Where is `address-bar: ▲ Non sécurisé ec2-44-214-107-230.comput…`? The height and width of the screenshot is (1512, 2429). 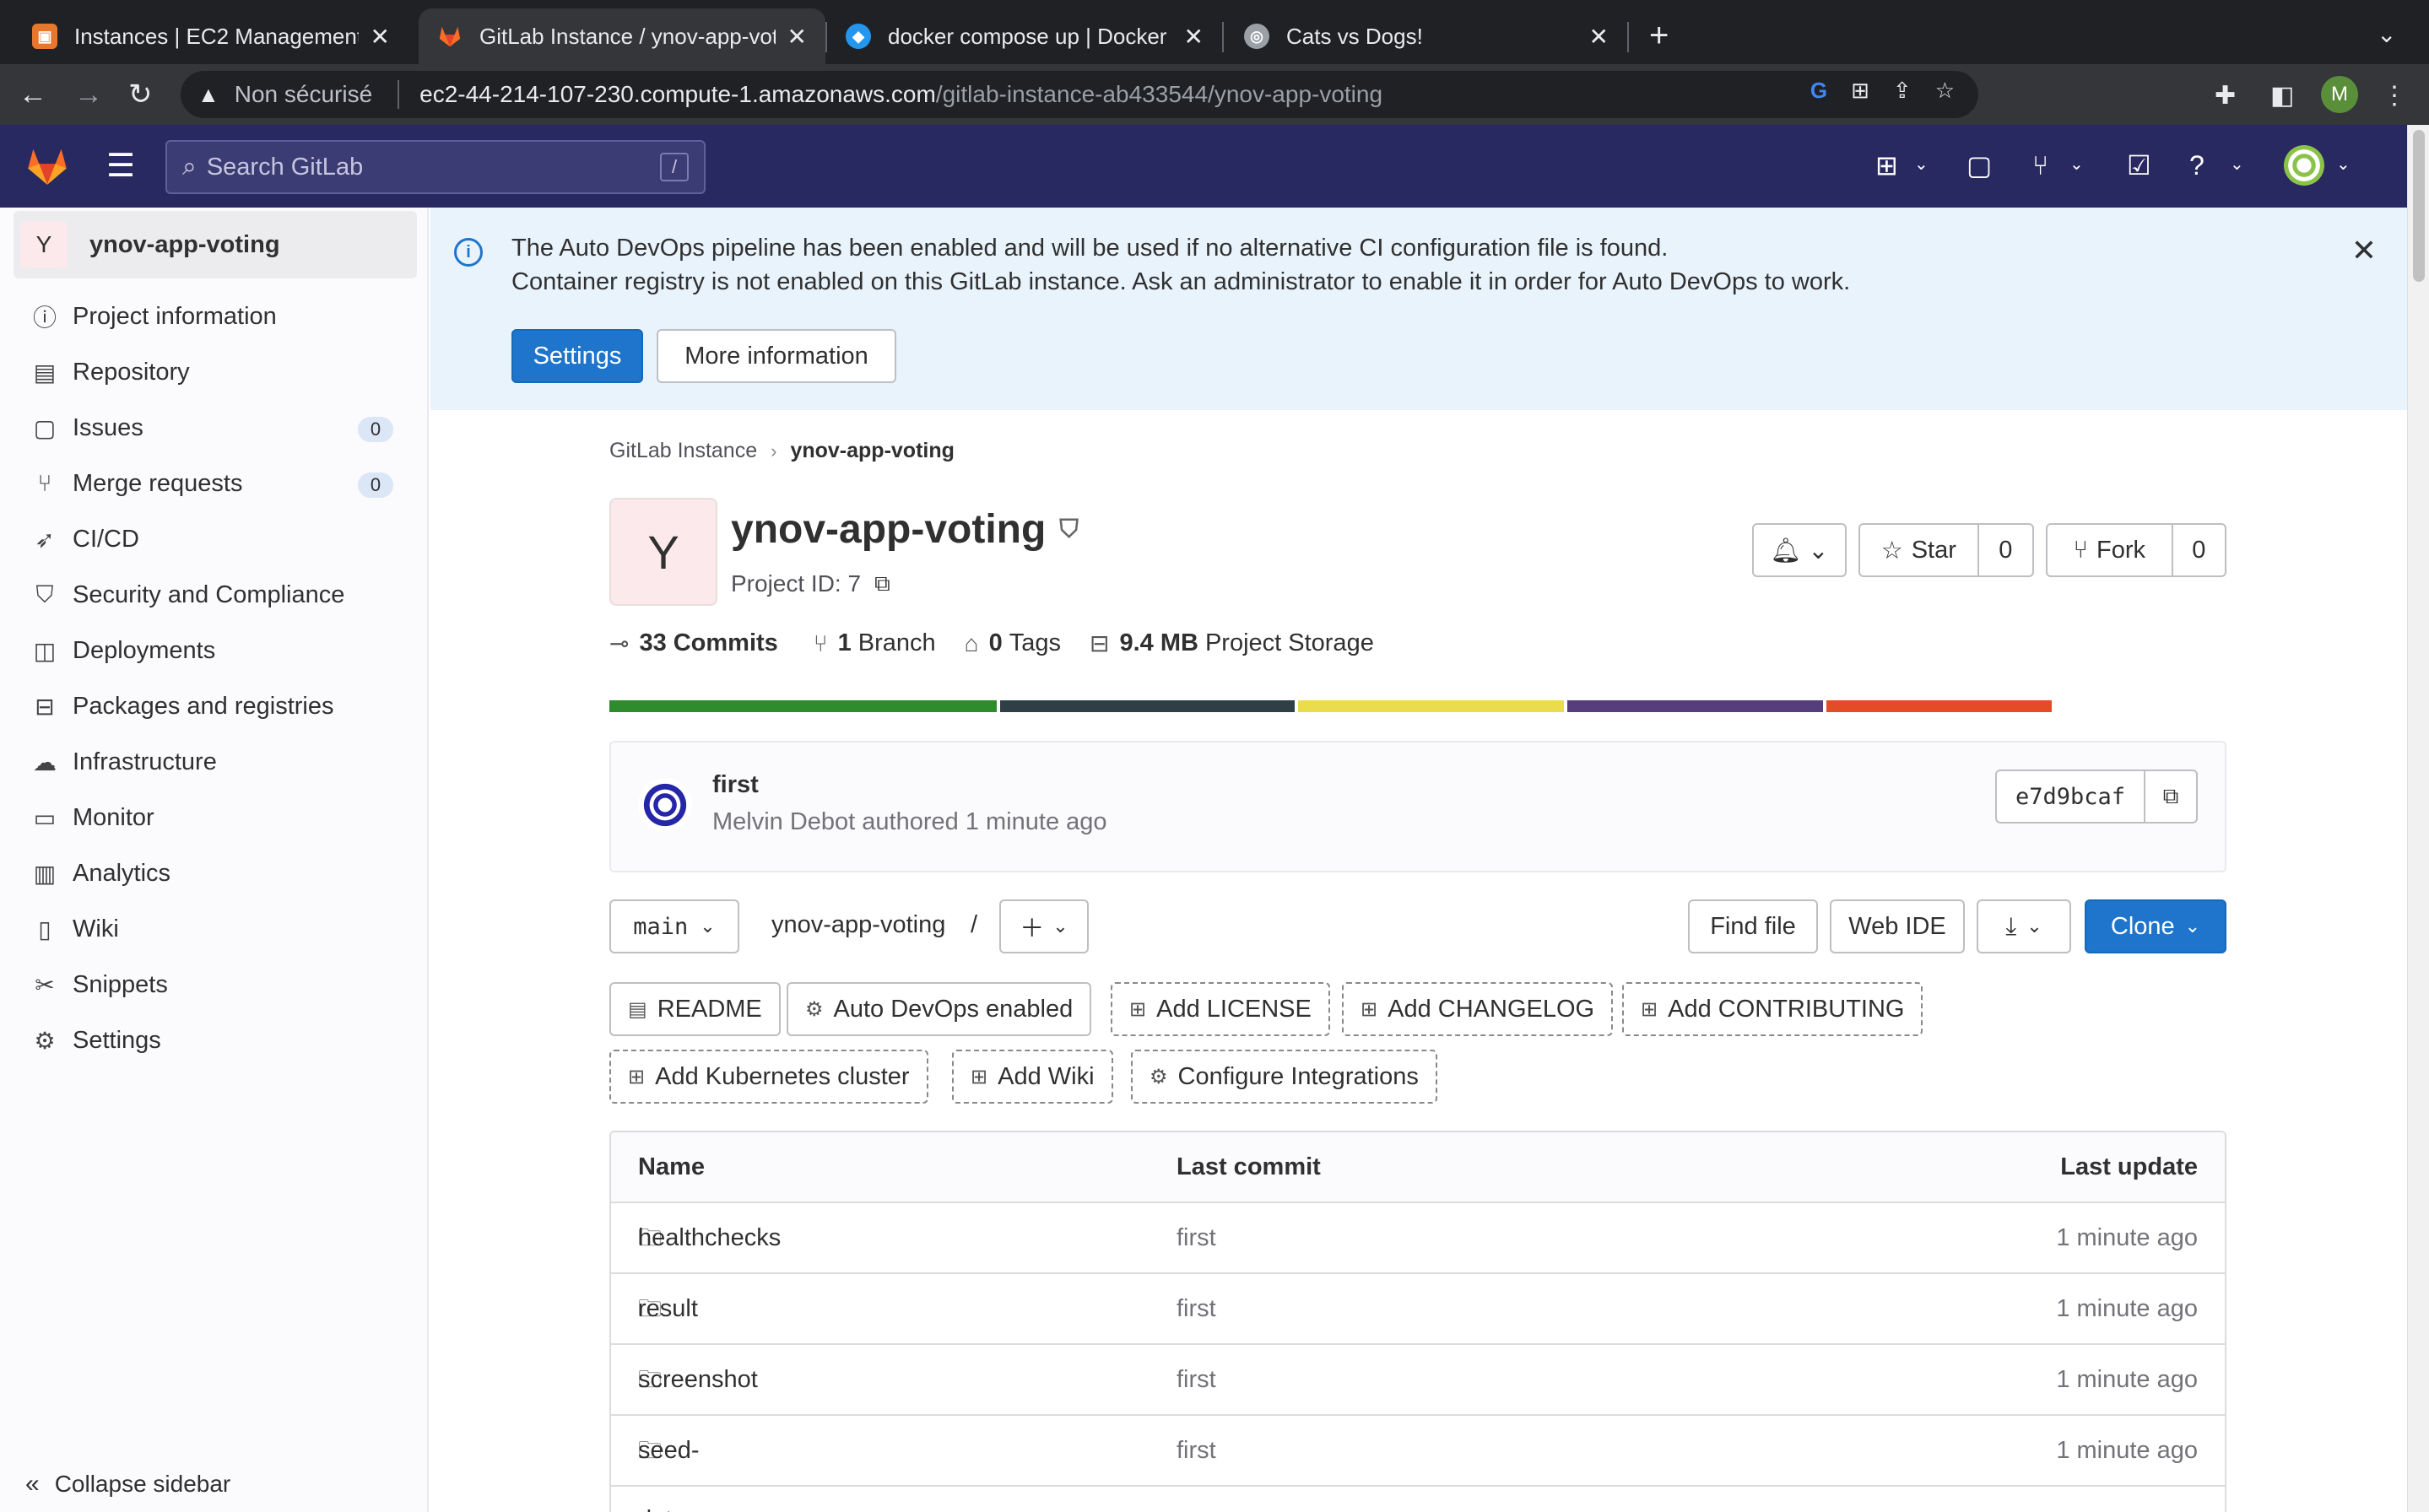 address-bar: ▲ Non sécurisé ec2-44-214-107-230.comput… is located at coordinates (1079, 94).